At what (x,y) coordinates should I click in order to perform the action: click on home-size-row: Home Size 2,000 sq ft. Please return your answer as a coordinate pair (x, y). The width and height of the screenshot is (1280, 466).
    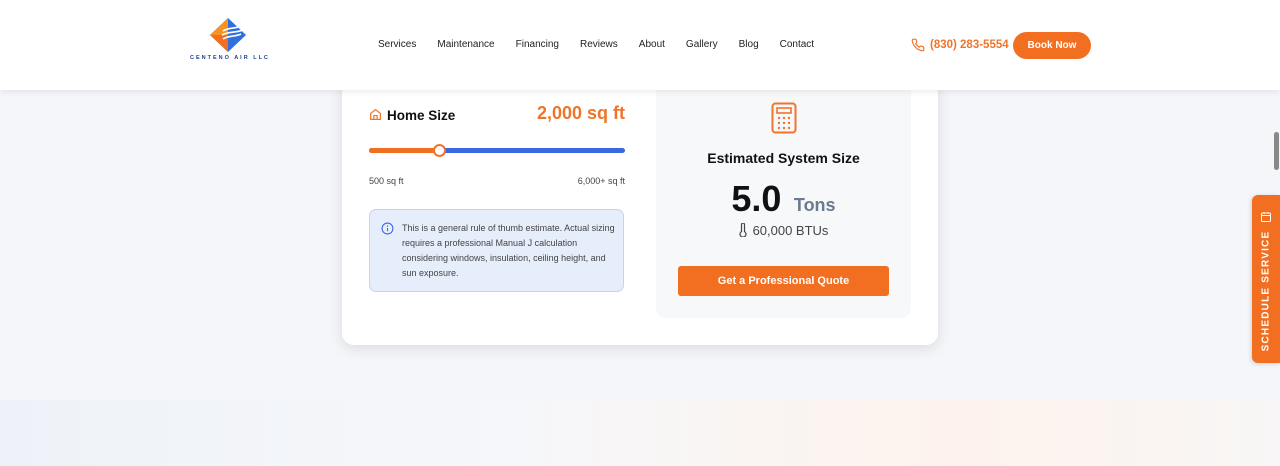
    Looking at the image, I should click on (497, 115).